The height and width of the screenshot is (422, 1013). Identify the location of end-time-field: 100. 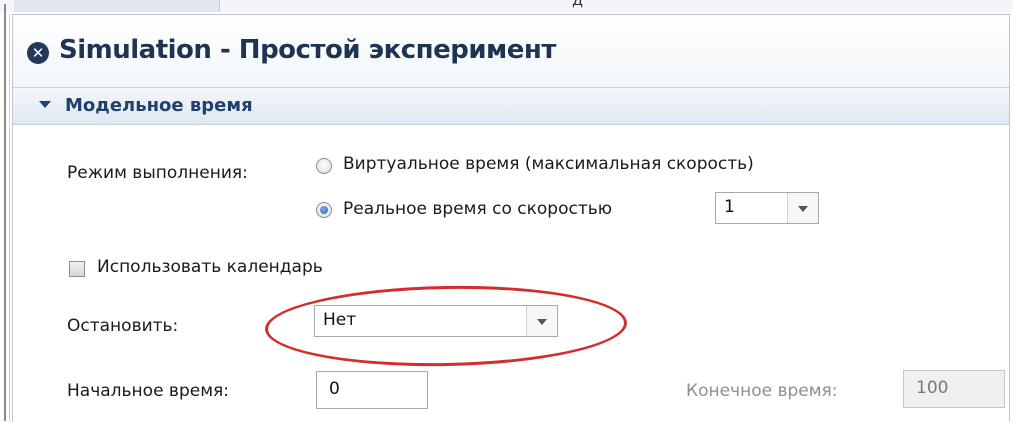
(954, 389).